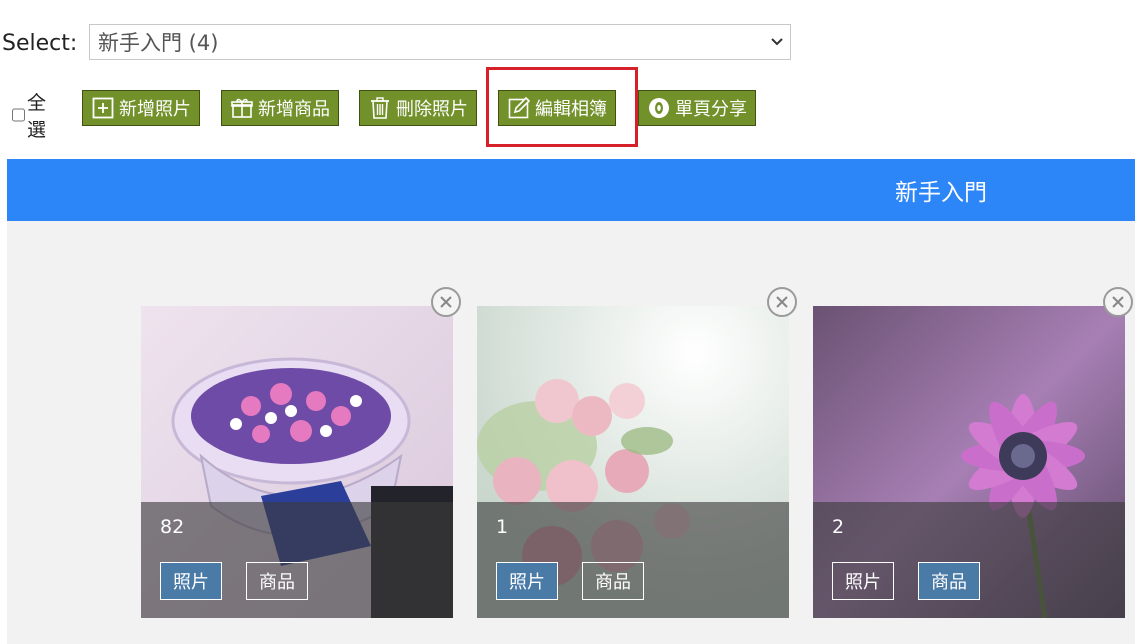 Image resolution: width=1135 pixels, height=644 pixels. What do you see at coordinates (172, 527) in the screenshot?
I see `photo-count: 82` at bounding box center [172, 527].